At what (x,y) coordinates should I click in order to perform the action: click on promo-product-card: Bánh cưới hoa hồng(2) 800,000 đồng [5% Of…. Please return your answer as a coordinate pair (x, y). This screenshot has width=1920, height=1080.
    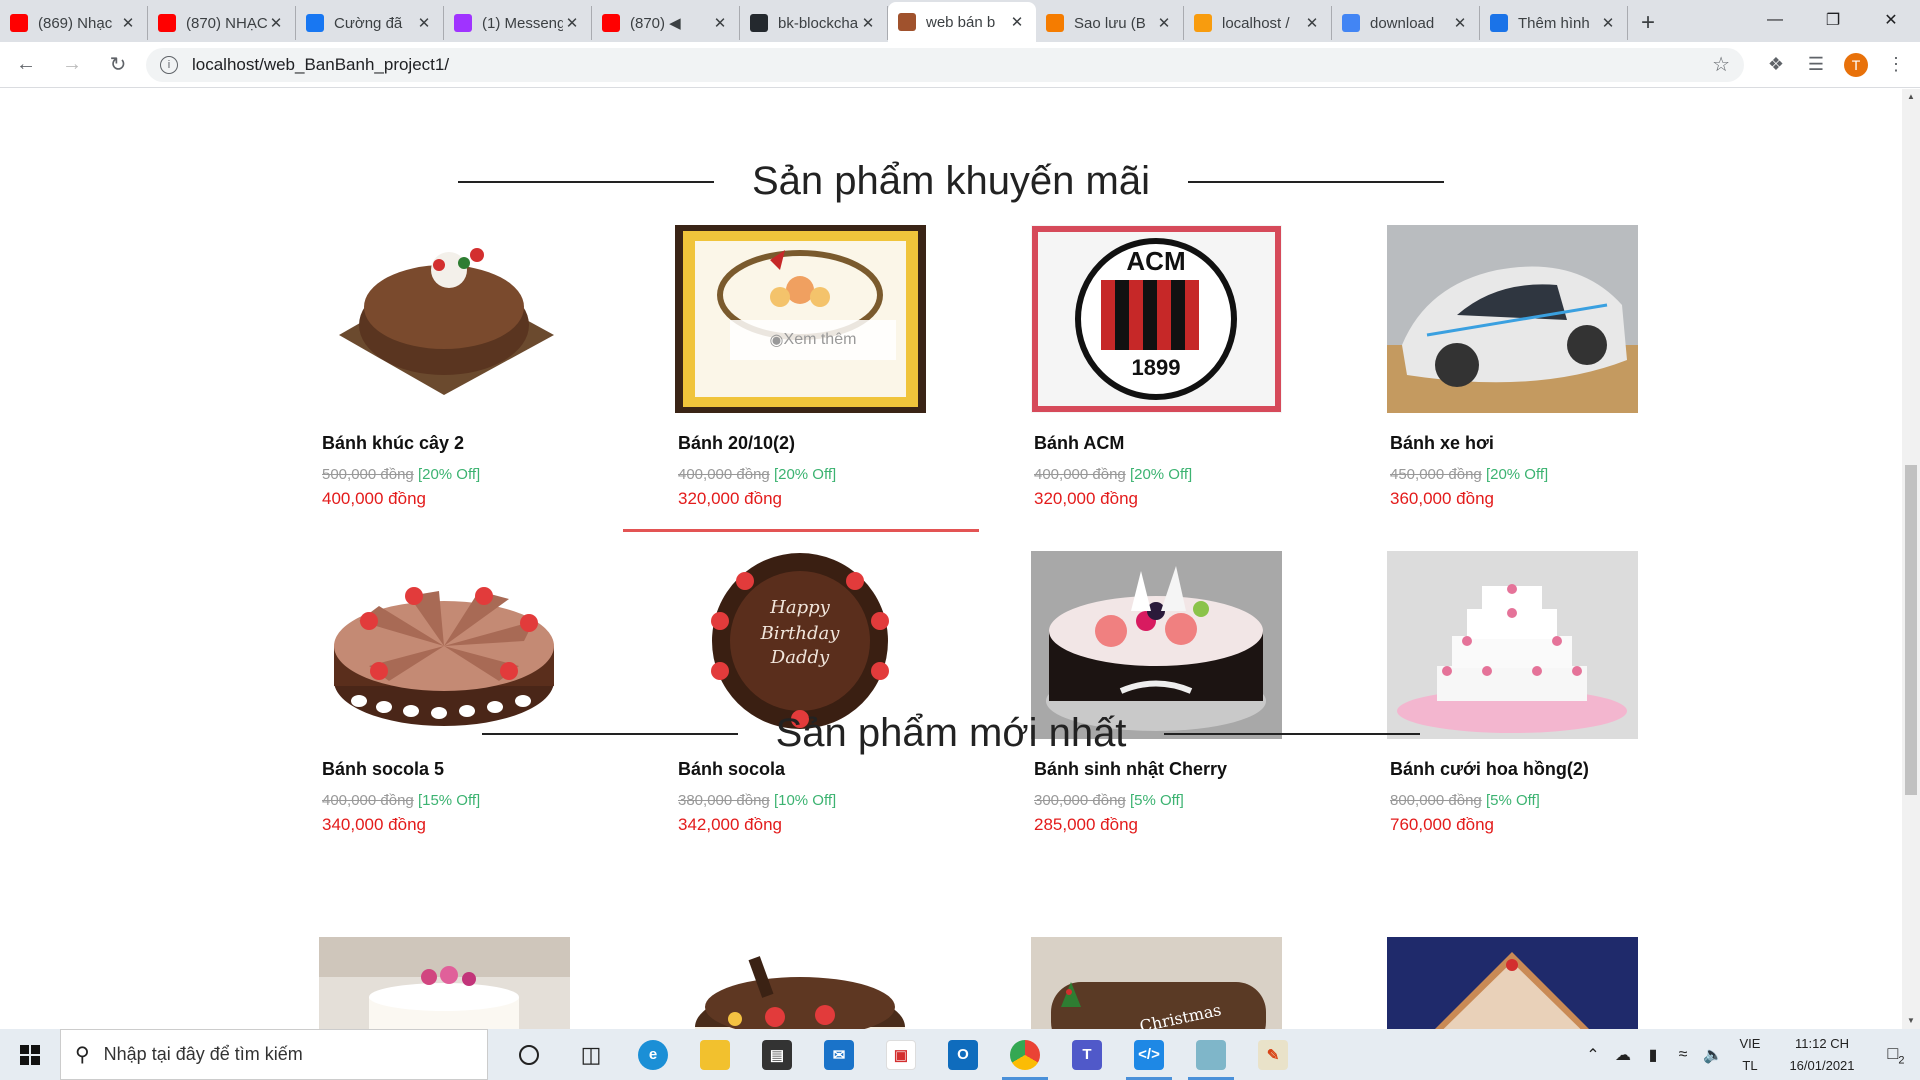
    Looking at the image, I should click on (1532, 693).